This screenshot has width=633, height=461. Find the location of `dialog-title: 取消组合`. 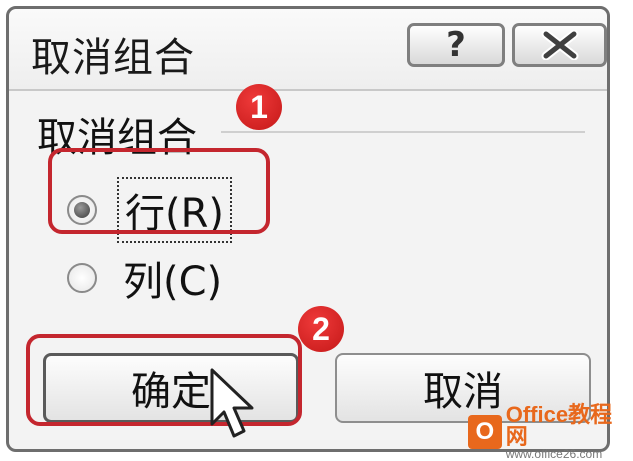

dialog-title: 取消组合 is located at coordinates (113, 58).